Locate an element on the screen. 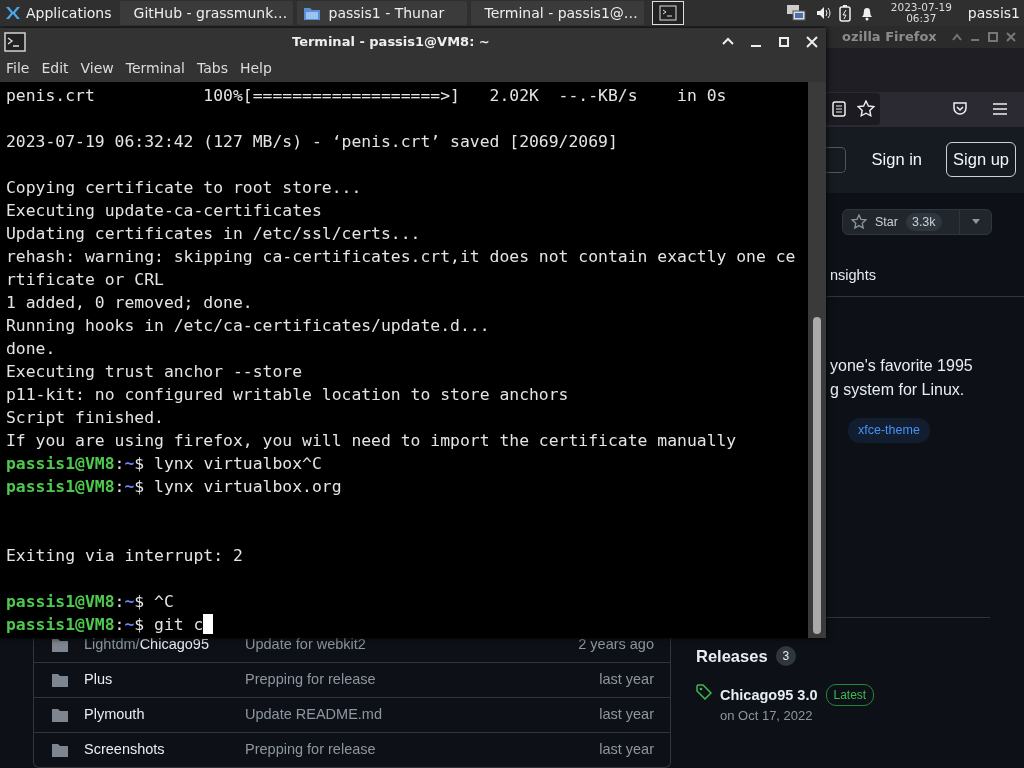 The height and width of the screenshot is (768, 1024). window-title: ozilla Firefox is located at coordinates (889, 37).